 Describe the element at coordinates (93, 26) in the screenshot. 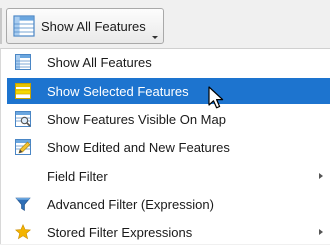

I see `filter-button-label: Show All Features` at that location.